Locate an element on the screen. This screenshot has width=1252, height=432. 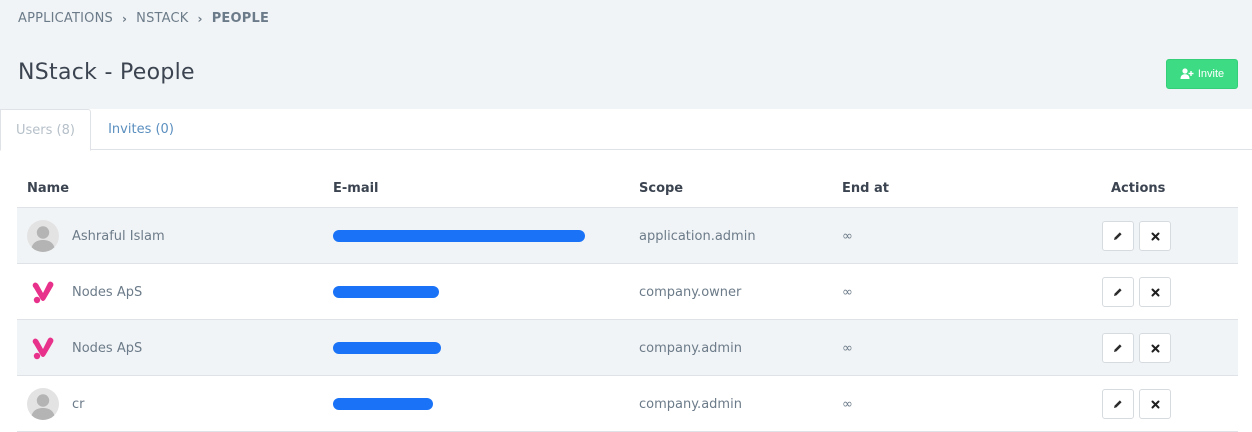
breadcrumb: APPLICATIONS › NSTACK › PEOPLE is located at coordinates (143, 18).